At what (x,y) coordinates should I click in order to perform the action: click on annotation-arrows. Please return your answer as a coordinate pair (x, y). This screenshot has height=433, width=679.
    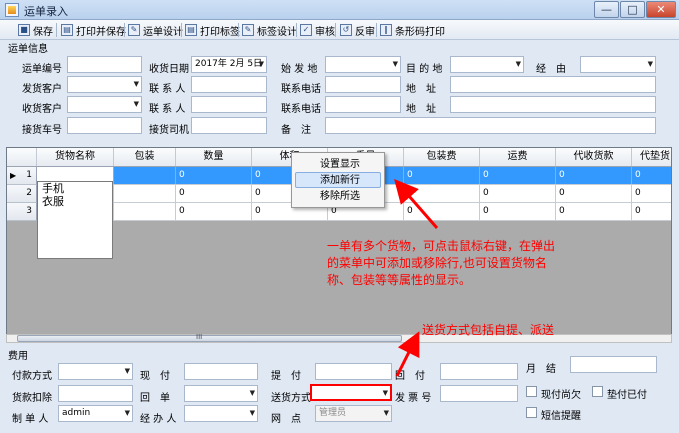
    Looking at the image, I should click on (416, 277).